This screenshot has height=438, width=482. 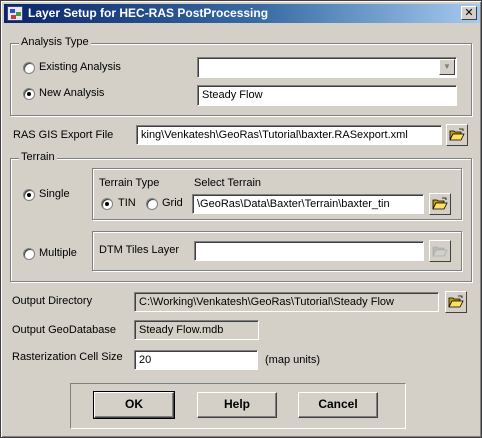 What do you see at coordinates (107, 204) in the screenshot?
I see `terrain-type-tin-radio` at bounding box center [107, 204].